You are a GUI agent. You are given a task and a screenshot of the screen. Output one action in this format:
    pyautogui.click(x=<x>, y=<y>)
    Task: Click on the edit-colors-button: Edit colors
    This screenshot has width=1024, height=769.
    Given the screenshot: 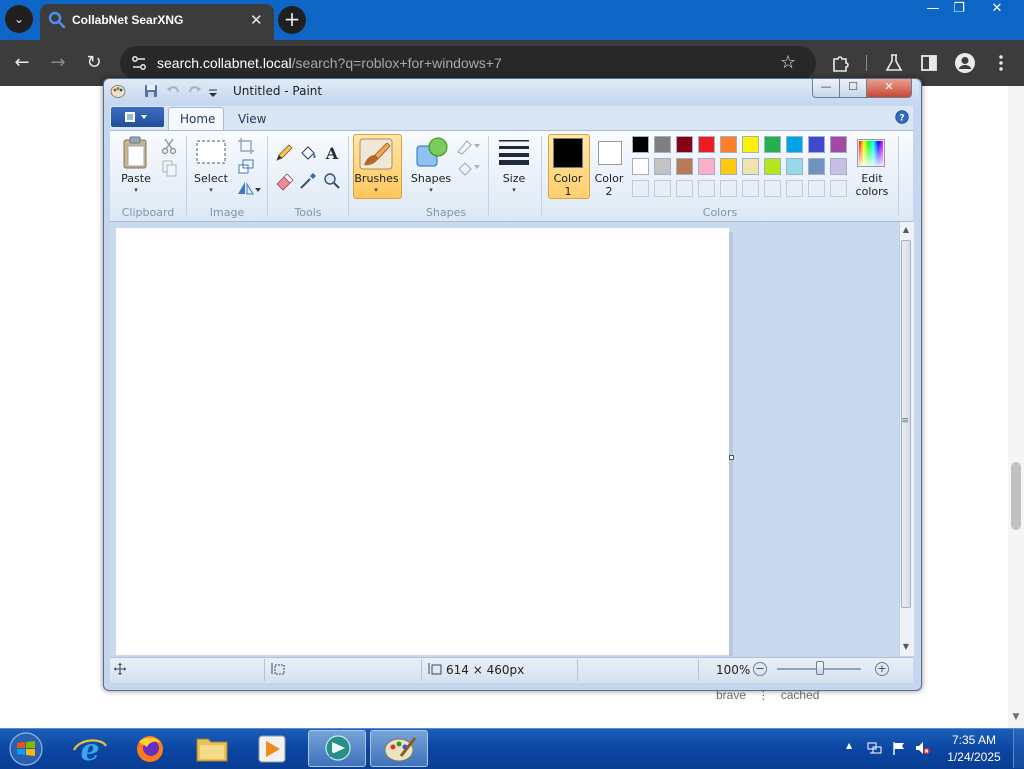 What is the action you would take?
    pyautogui.click(x=872, y=185)
    